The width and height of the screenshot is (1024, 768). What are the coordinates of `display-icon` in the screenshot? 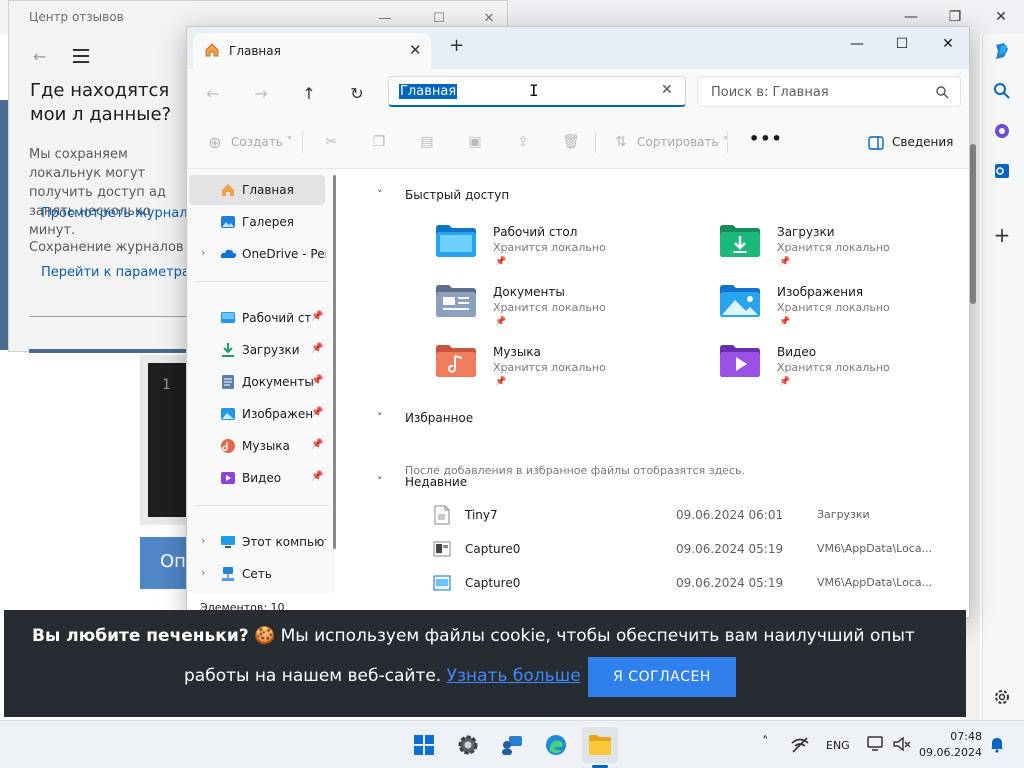 It's located at (876, 746).